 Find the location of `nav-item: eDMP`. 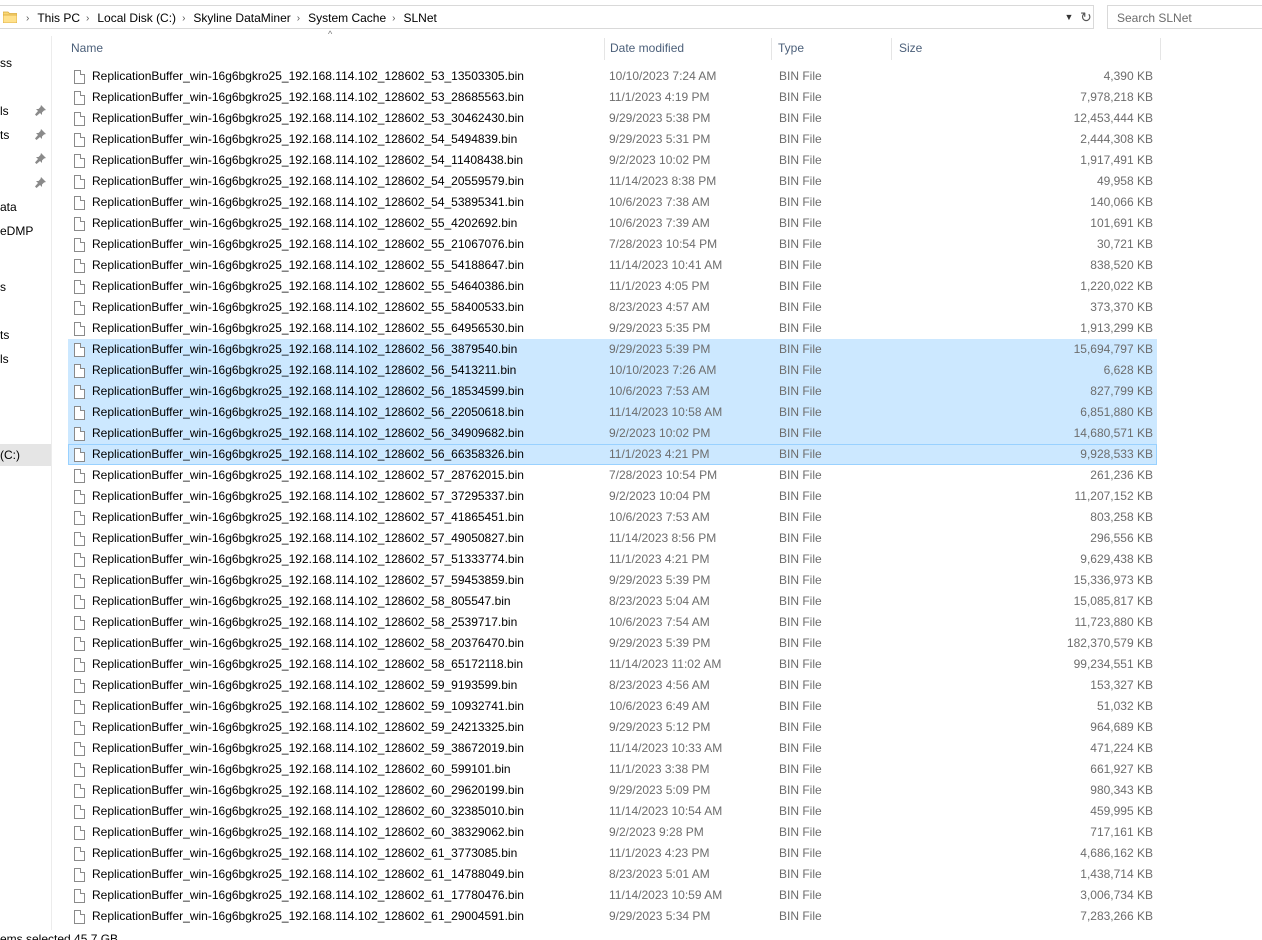

nav-item: eDMP is located at coordinates (25, 231).